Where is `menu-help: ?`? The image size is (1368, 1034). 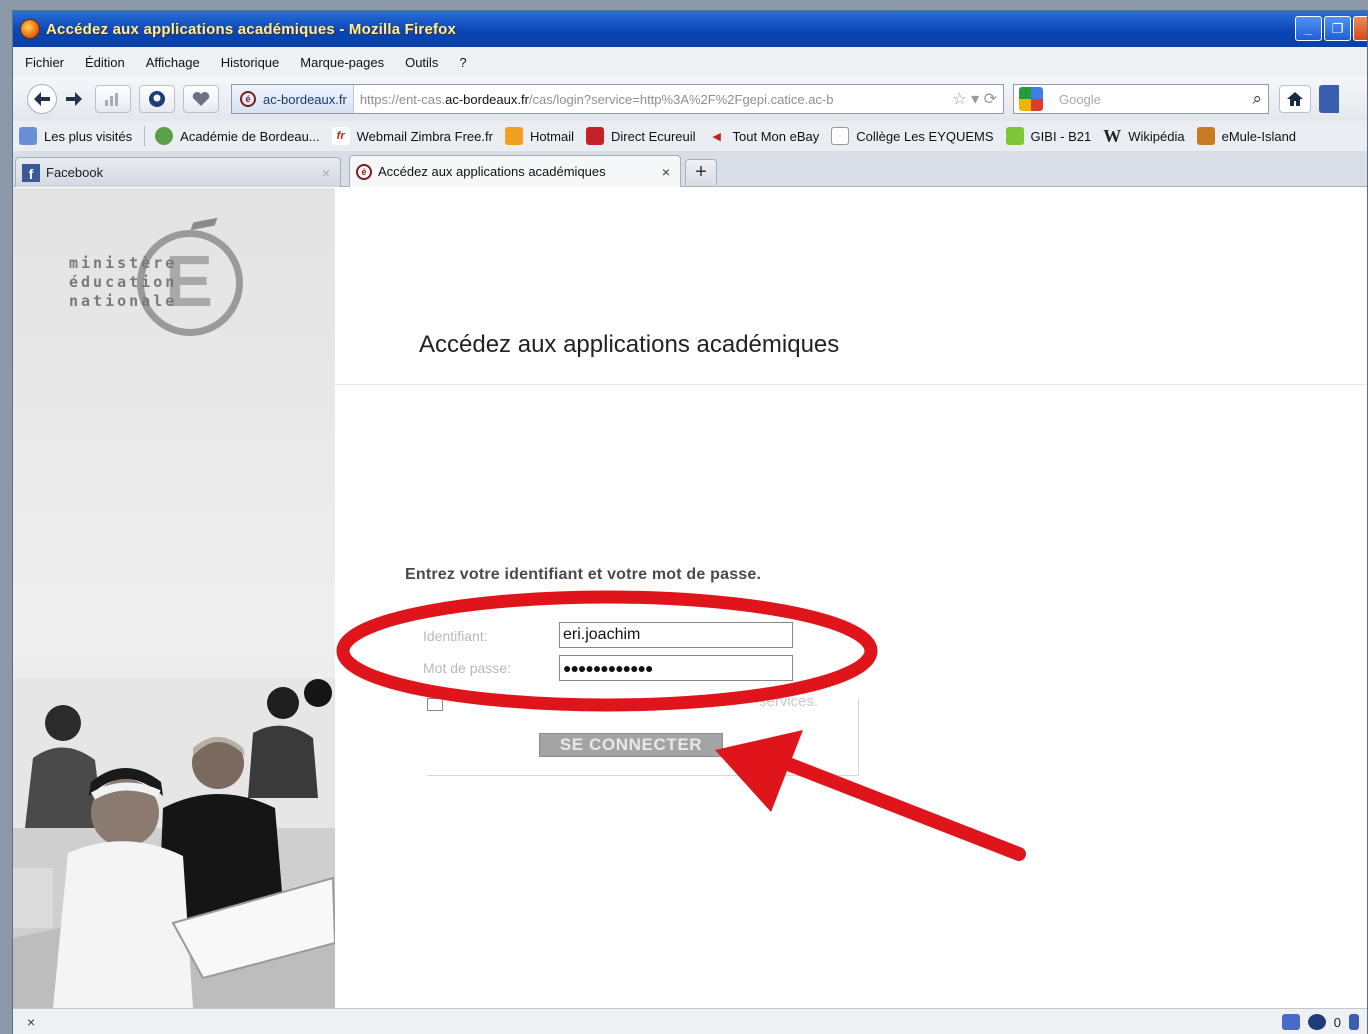 menu-help: ? is located at coordinates (462, 62).